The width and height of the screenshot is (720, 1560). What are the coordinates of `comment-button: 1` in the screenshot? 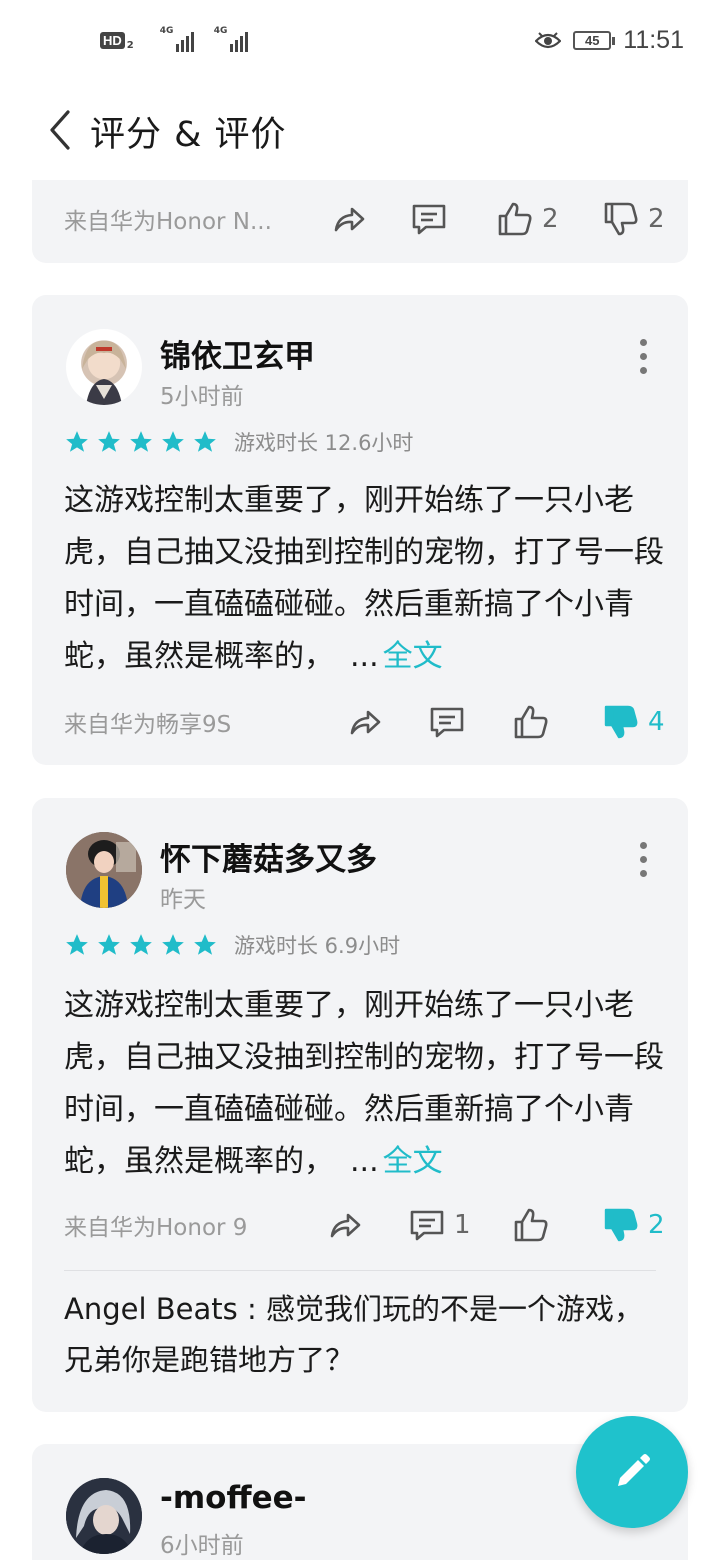 It's located at (439, 1225).